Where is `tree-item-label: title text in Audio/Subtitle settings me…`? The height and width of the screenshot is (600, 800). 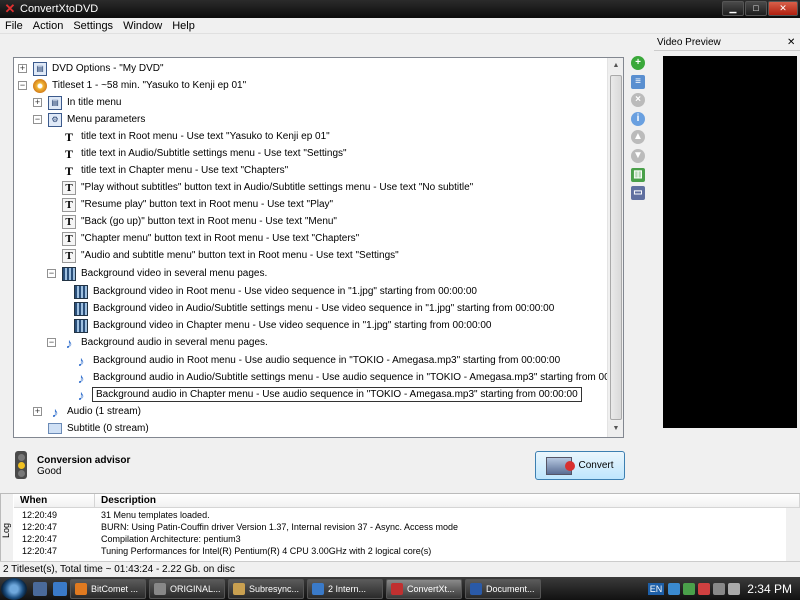 tree-item-label: title text in Audio/Subtitle settings me… is located at coordinates (214, 153).